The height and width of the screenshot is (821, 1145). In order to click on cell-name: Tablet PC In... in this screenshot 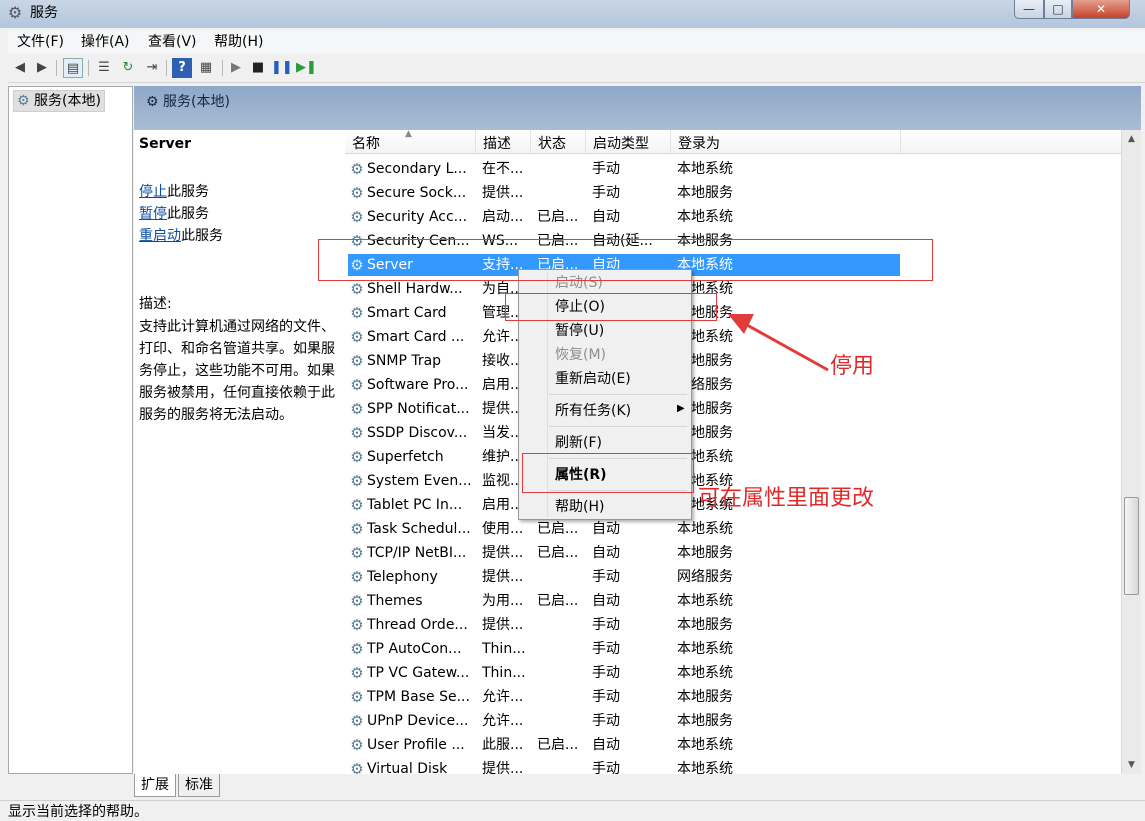, I will do `click(415, 505)`.